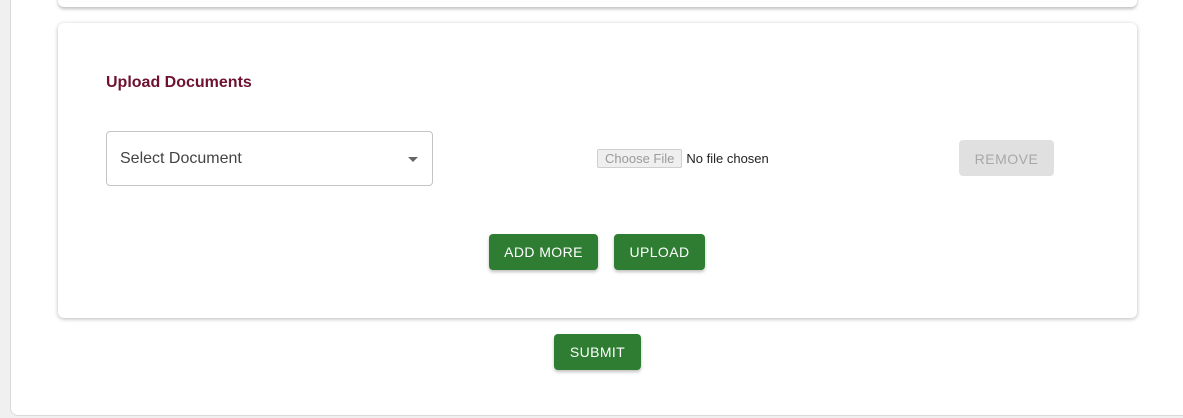 The height and width of the screenshot is (418, 1183). What do you see at coordinates (640, 158) in the screenshot?
I see `choose-file-button: Choose File` at bounding box center [640, 158].